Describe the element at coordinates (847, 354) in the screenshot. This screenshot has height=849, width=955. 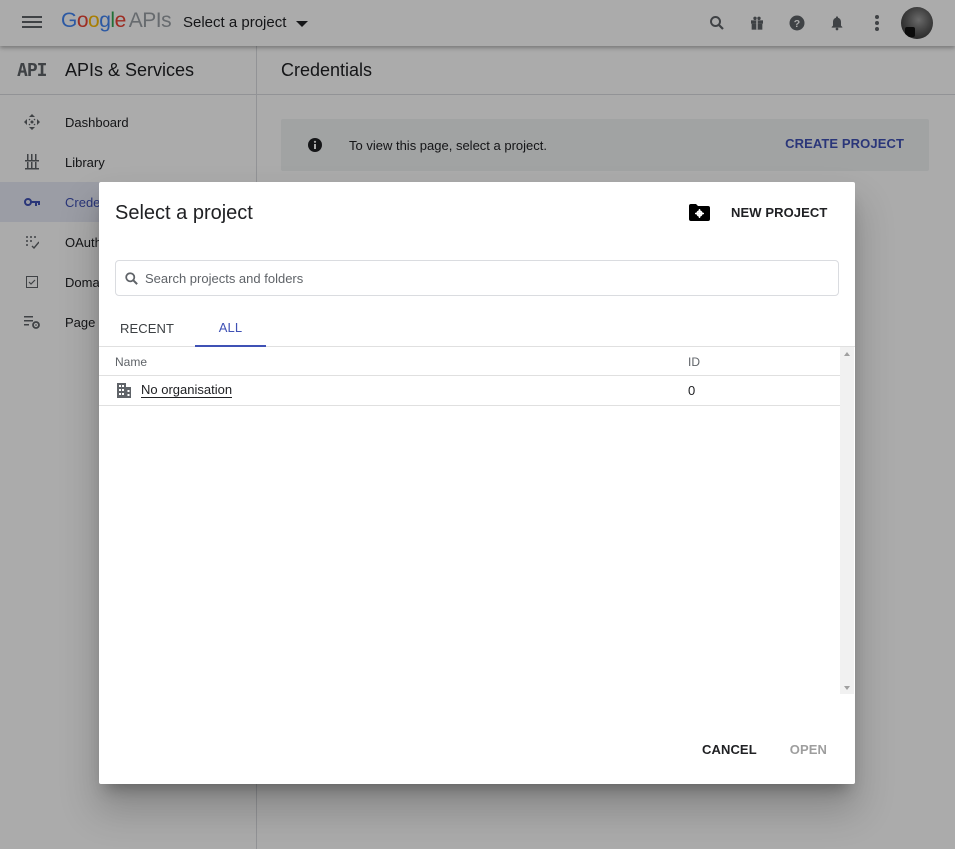
I see `scroll-up-arrow-icon` at that location.